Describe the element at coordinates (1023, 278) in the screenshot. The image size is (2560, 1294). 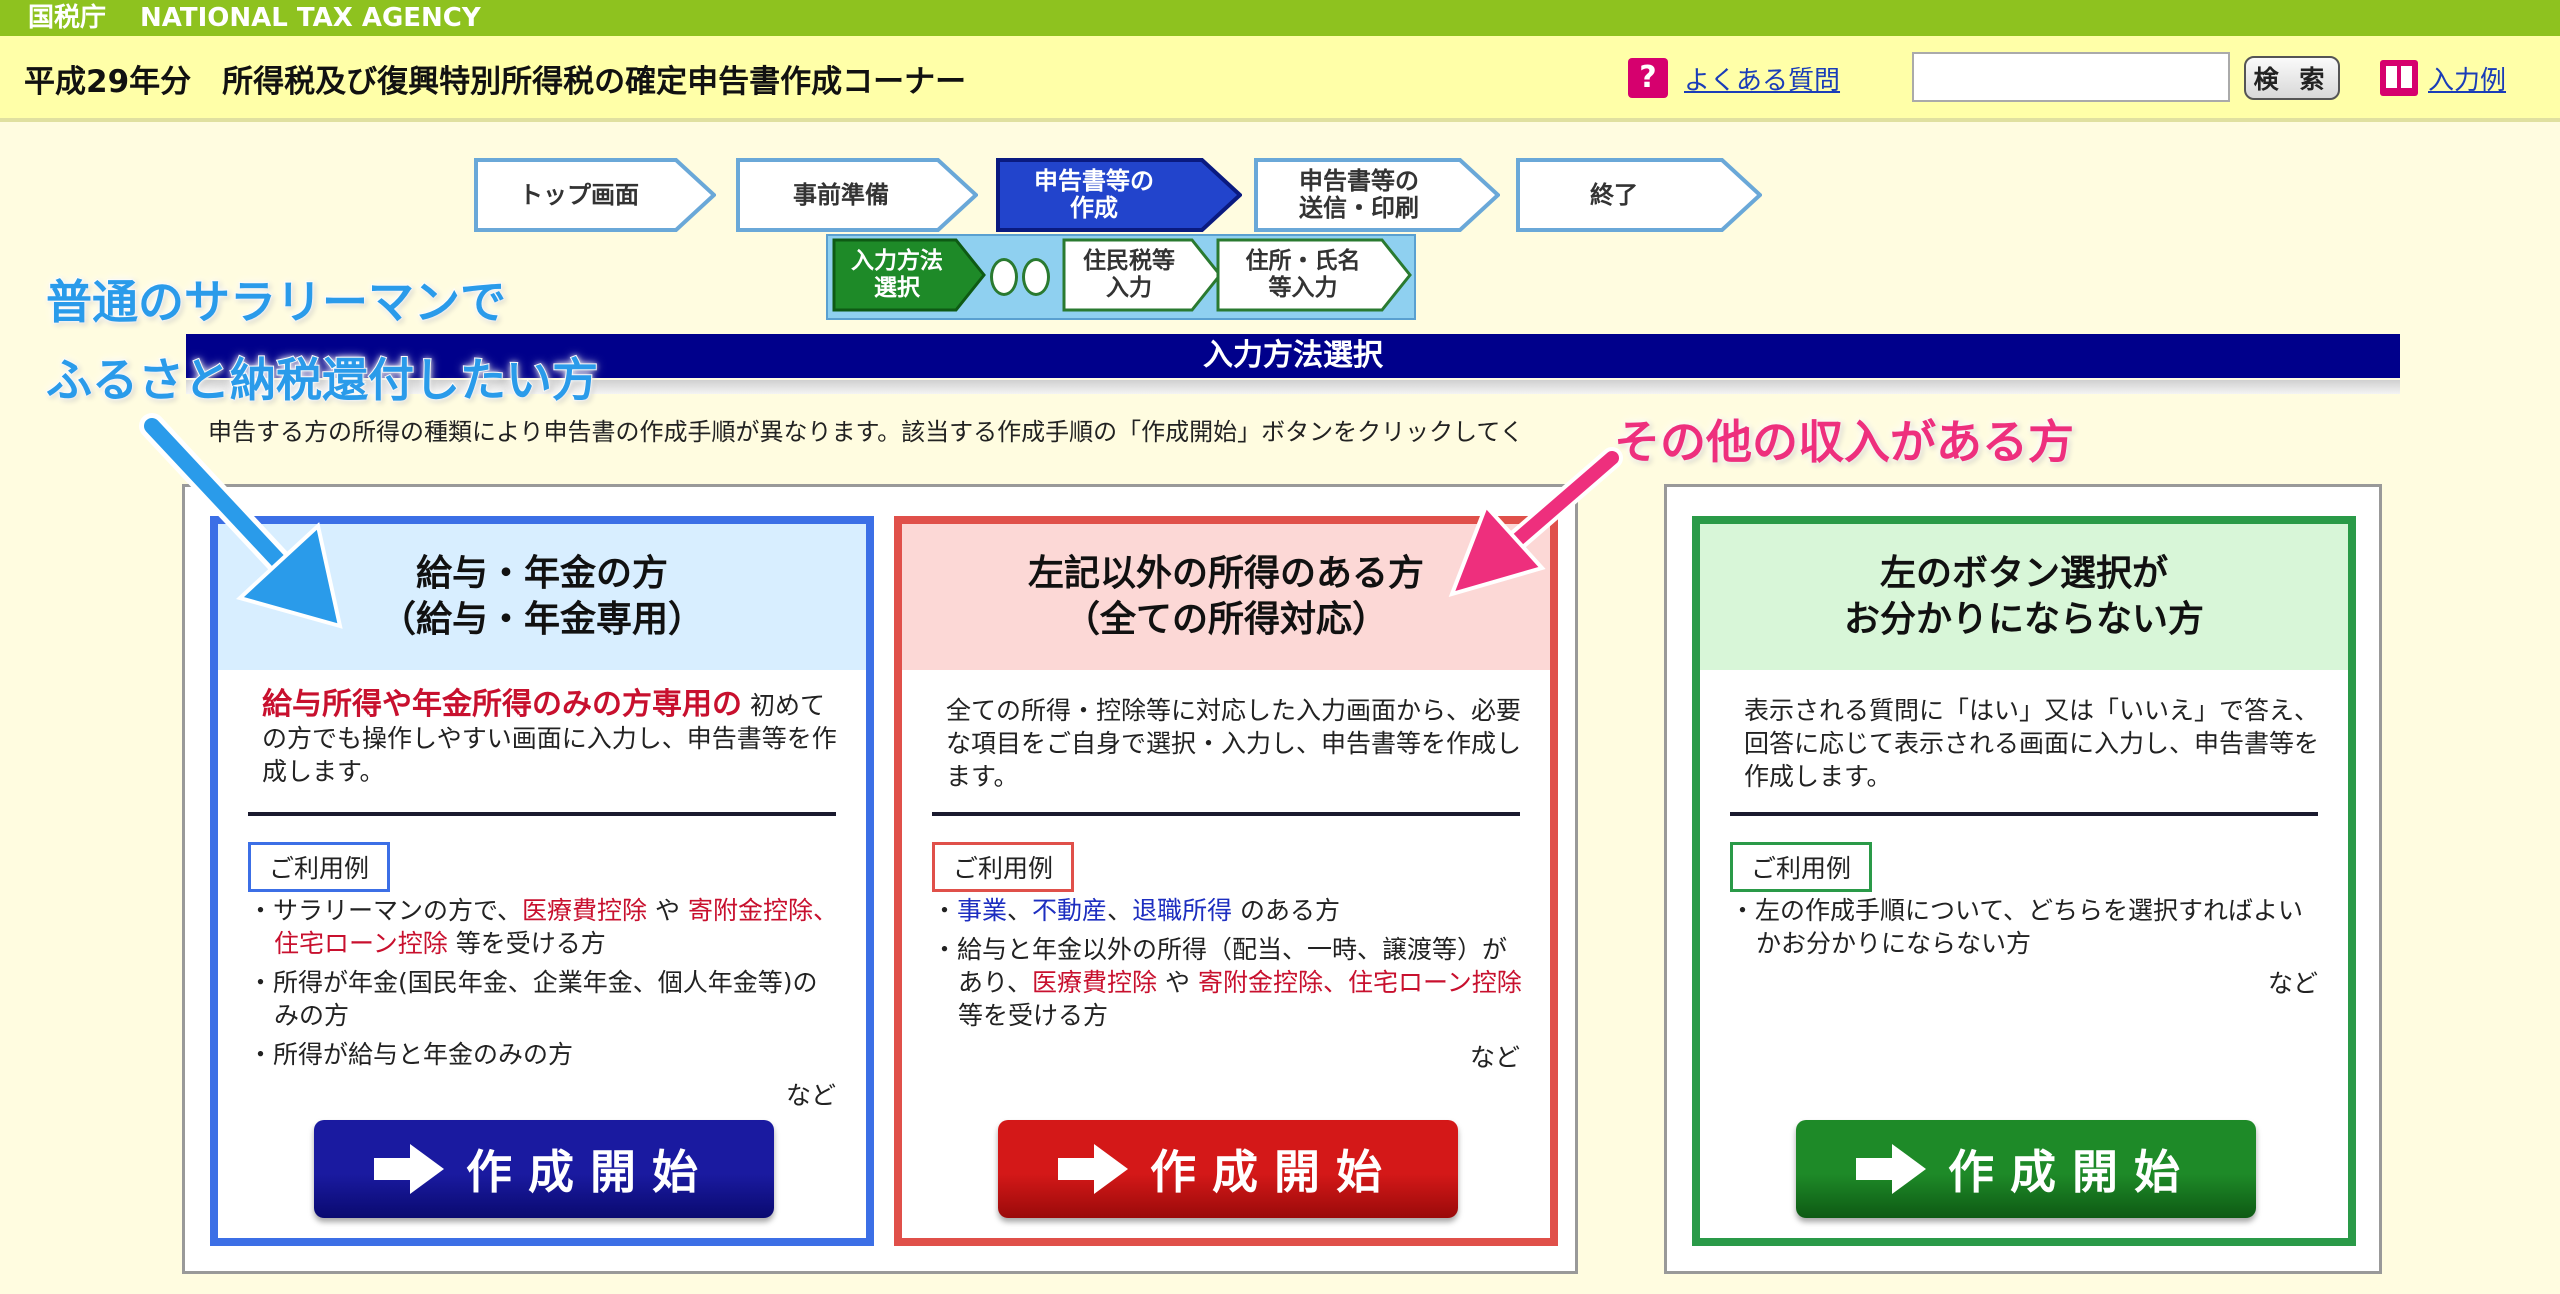
I see `substep-circles` at that location.